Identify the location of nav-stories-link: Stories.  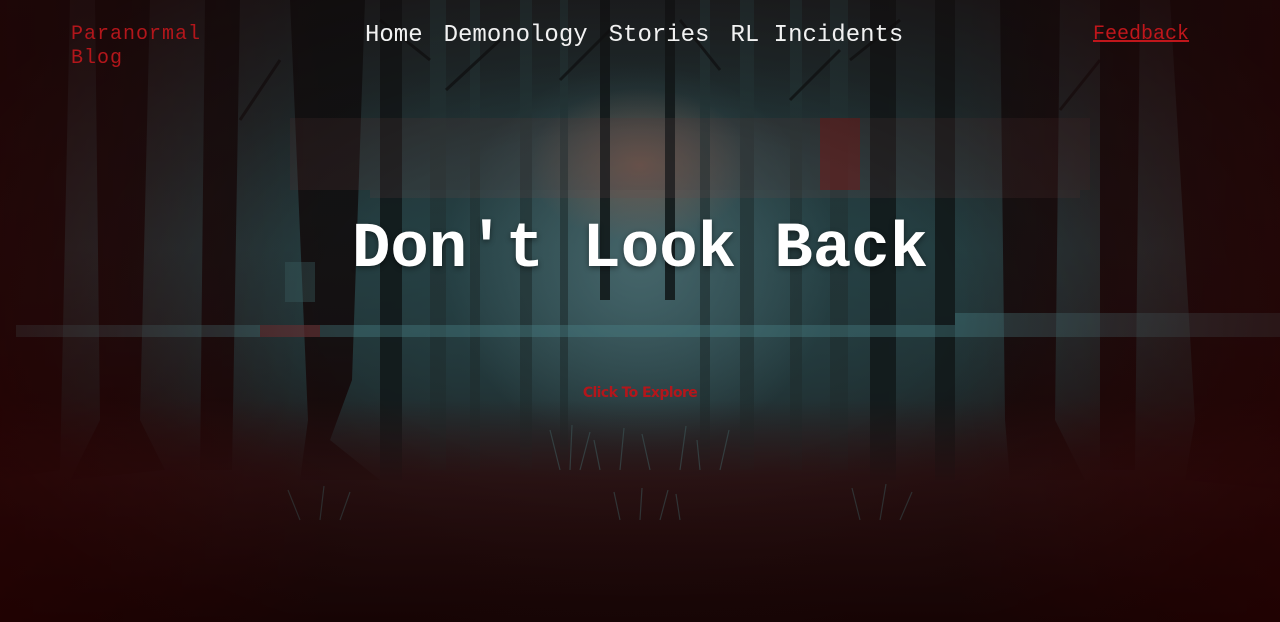
(659, 36).